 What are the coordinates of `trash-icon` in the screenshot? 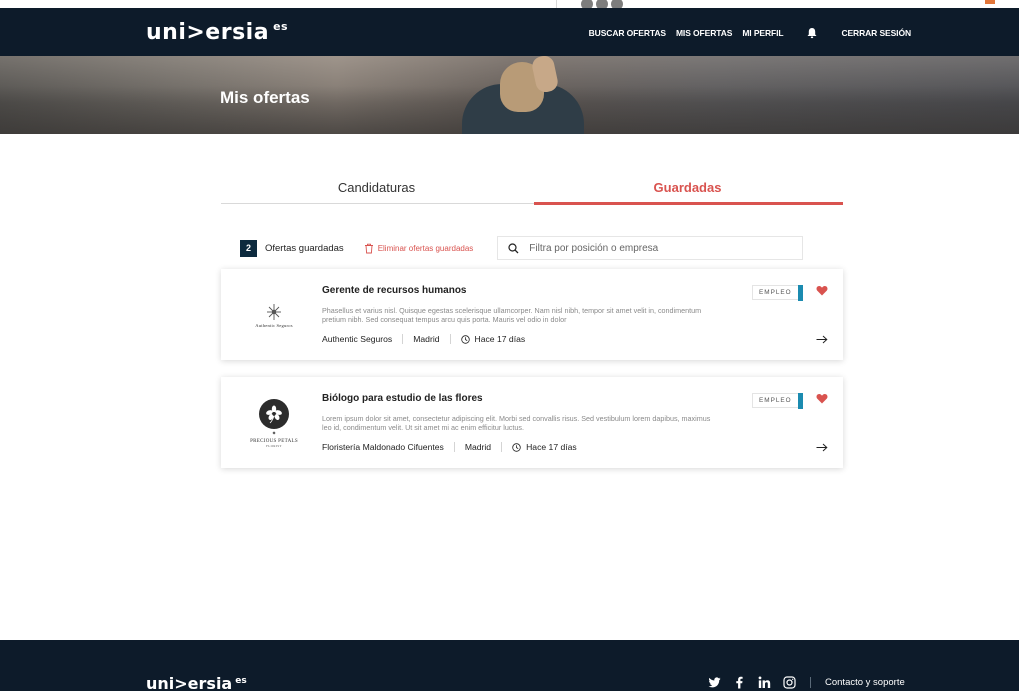 It's located at (368, 248).